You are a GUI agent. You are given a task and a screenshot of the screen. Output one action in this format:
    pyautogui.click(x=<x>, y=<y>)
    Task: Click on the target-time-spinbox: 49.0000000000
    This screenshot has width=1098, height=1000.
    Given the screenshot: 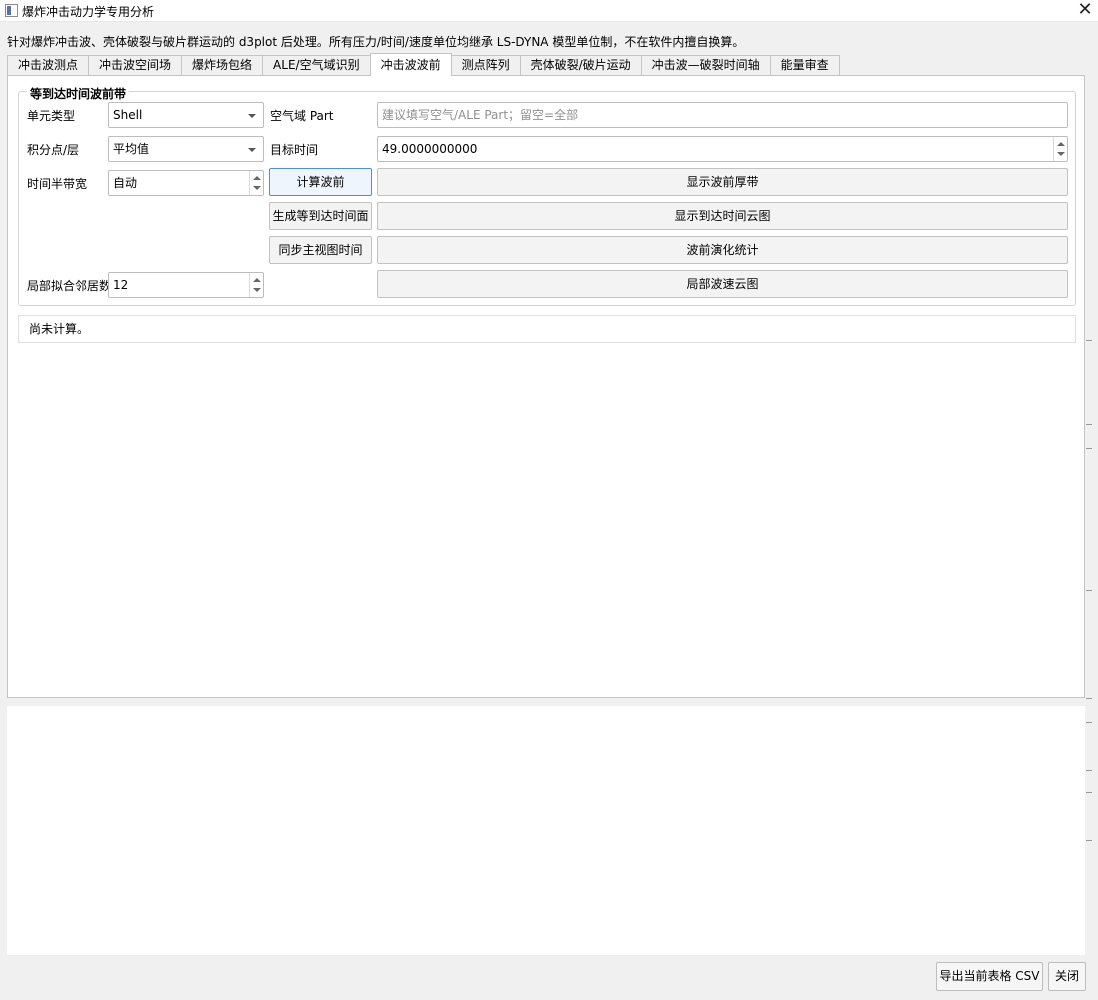 What is the action you would take?
    pyautogui.click(x=722, y=149)
    